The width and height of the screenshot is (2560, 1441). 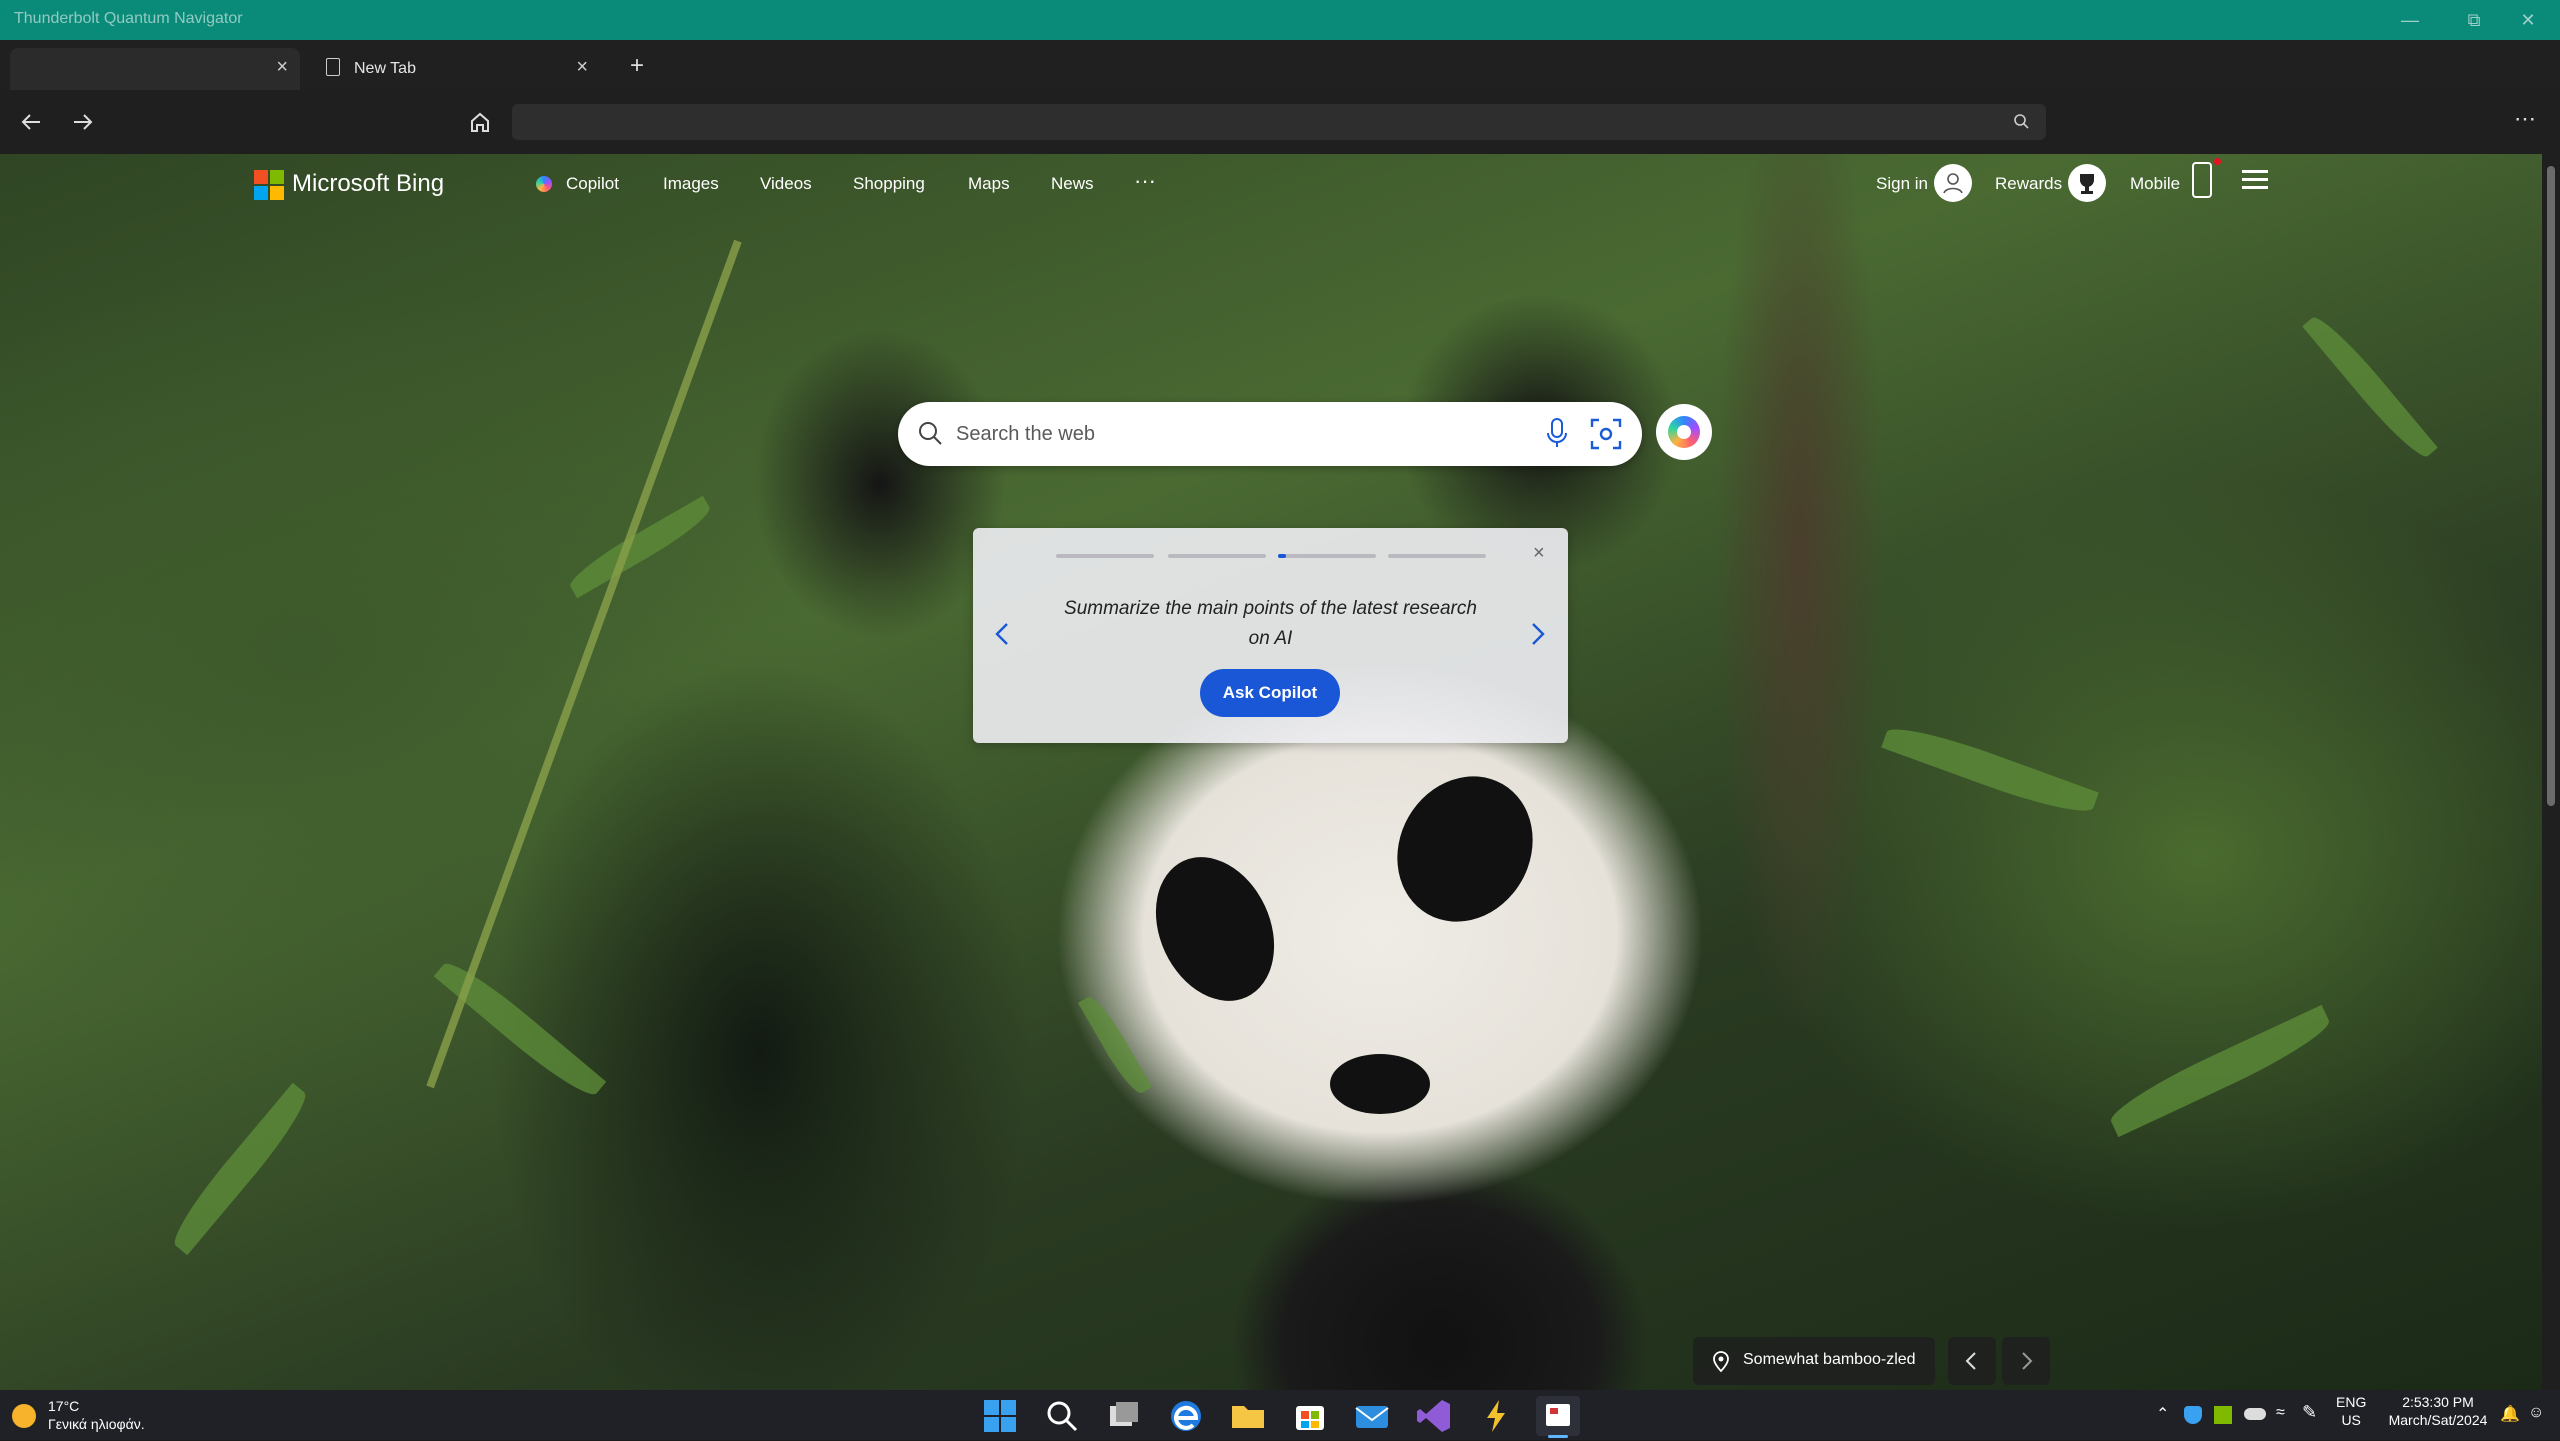 What do you see at coordinates (2536, 1413) in the screenshot?
I see `copilot-tray-icon: ☺` at bounding box center [2536, 1413].